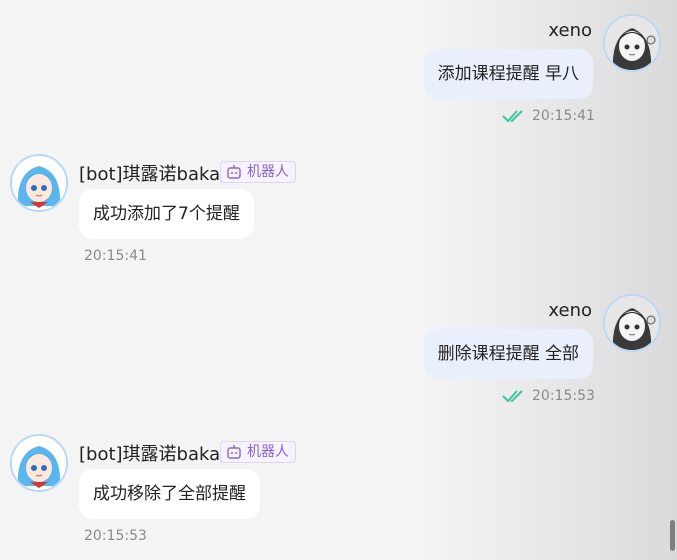 The image size is (677, 560). What do you see at coordinates (166, 214) in the screenshot?
I see `message-bubble: 成功添加了7个提醒` at bounding box center [166, 214].